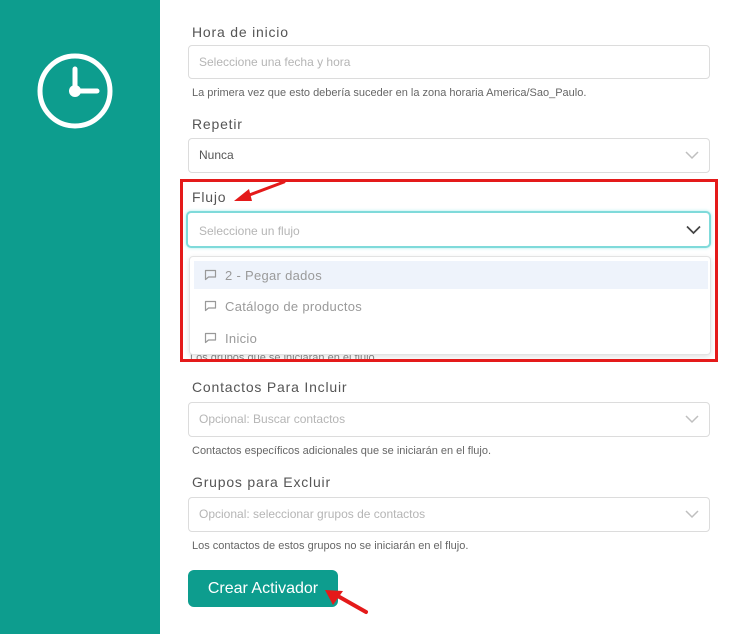  I want to click on clock-icon, so click(75, 91).